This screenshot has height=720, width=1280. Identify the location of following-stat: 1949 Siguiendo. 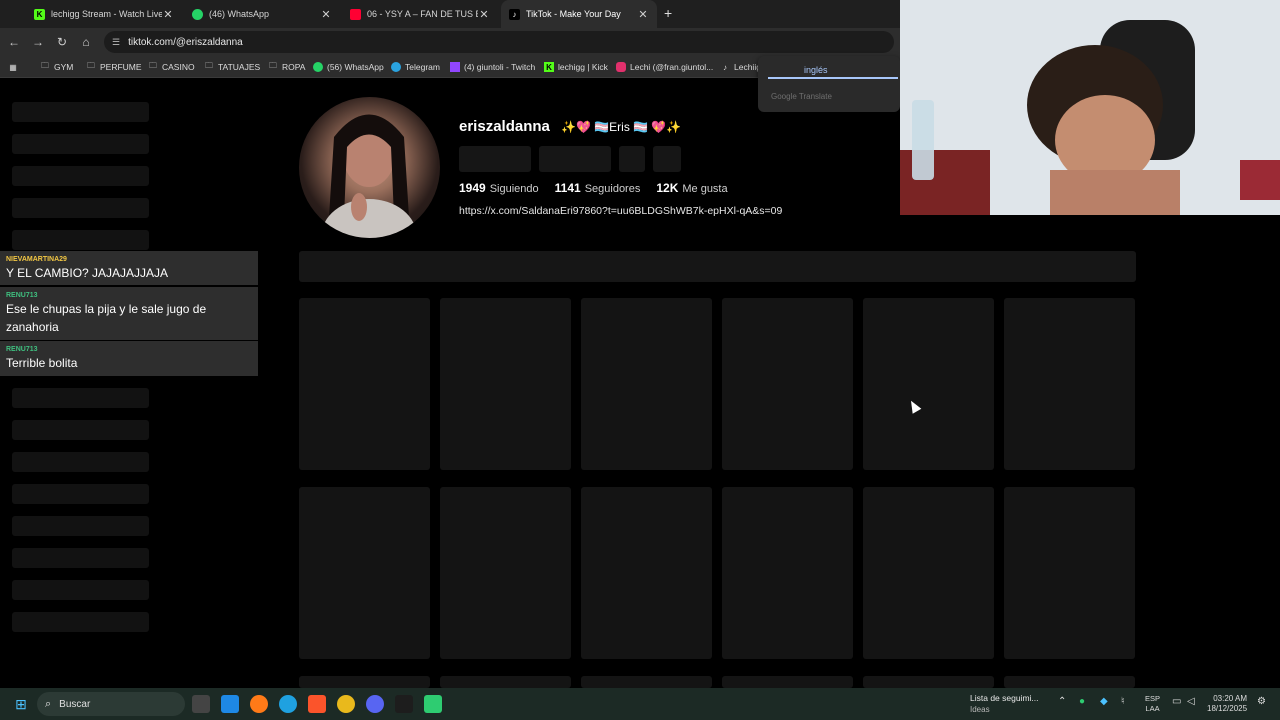
(499, 188).